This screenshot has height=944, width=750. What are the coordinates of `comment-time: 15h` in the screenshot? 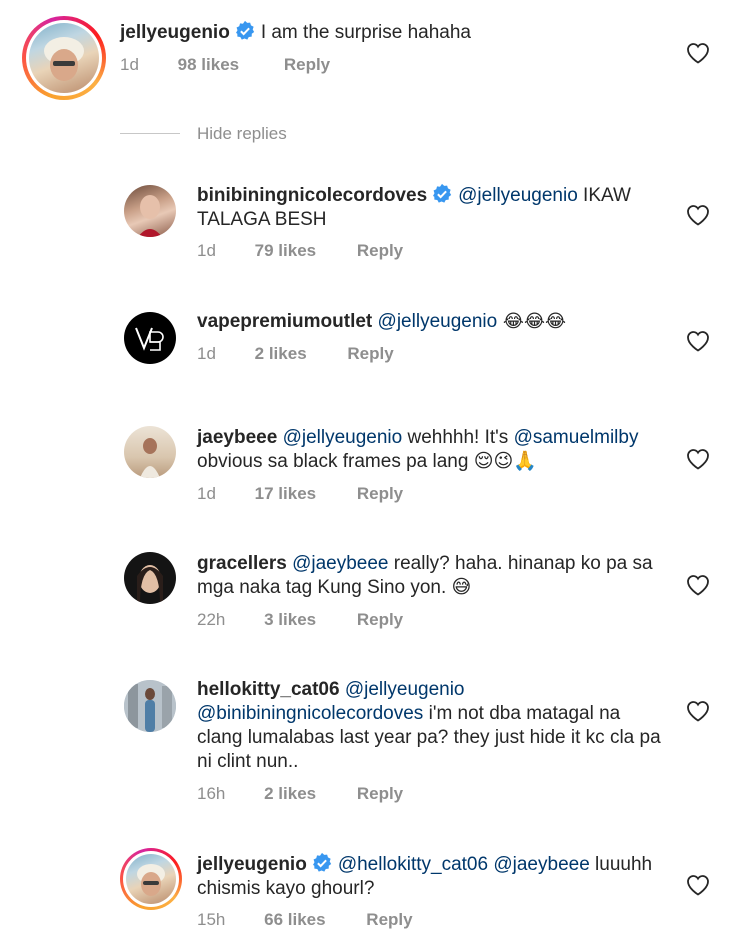 It's located at (211, 919).